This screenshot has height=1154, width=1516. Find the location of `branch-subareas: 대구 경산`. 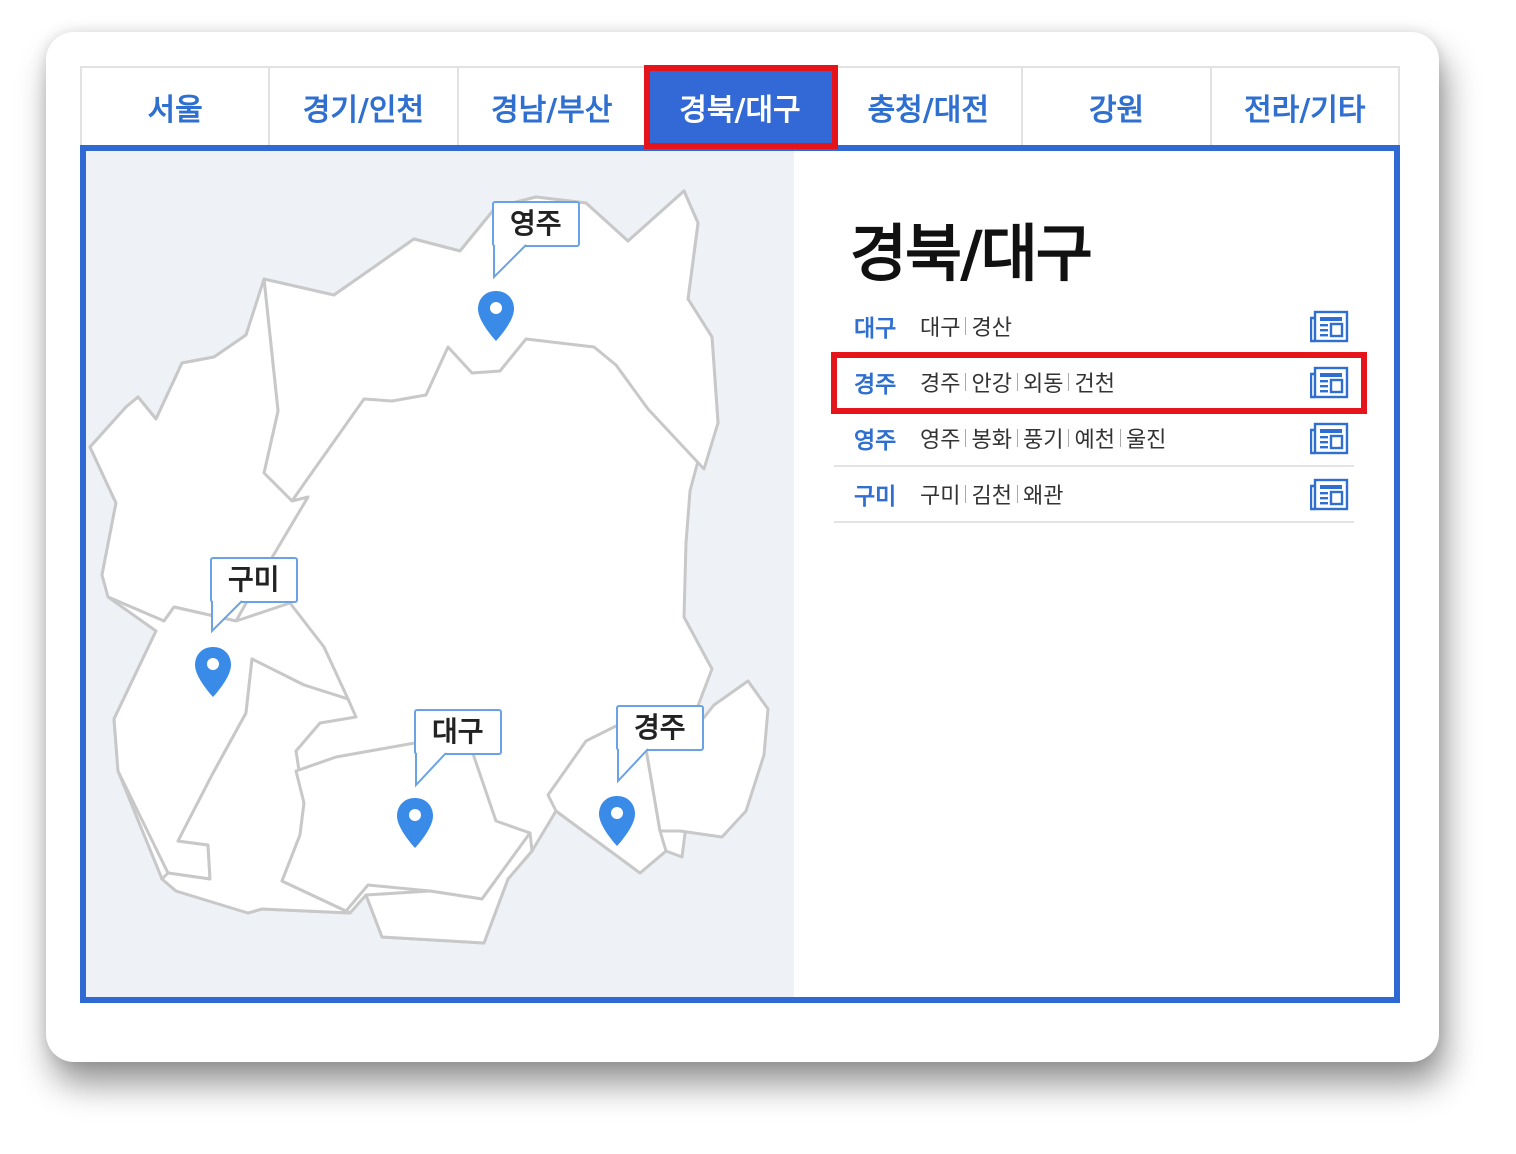

branch-subareas: 대구 경산 is located at coordinates (966, 326).